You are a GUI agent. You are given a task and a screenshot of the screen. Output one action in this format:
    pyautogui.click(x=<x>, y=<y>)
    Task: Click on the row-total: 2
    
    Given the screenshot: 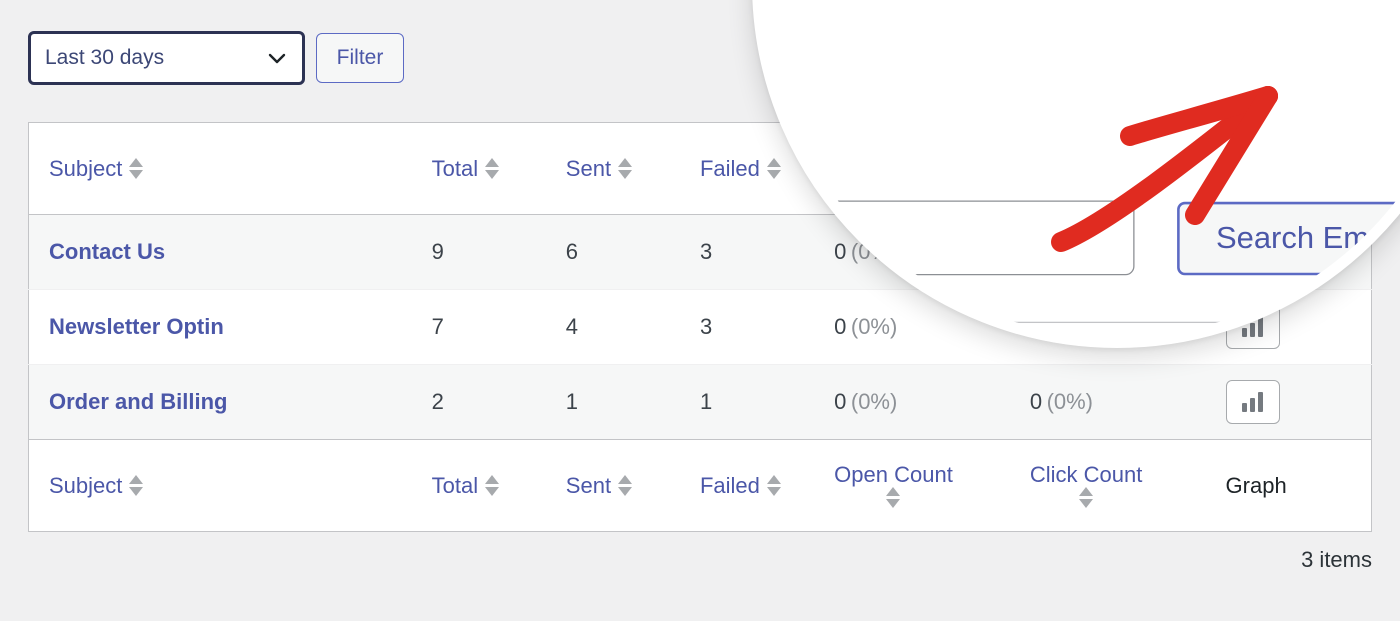 What is the action you would take?
    pyautogui.click(x=437, y=401)
    